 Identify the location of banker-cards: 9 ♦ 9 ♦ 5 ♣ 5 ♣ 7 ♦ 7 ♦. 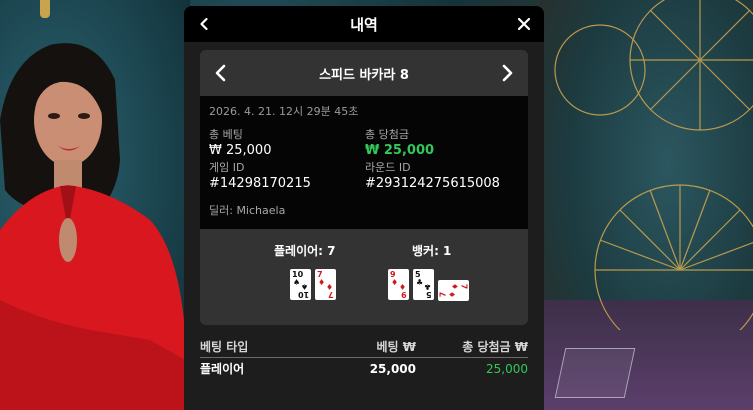
(428, 285).